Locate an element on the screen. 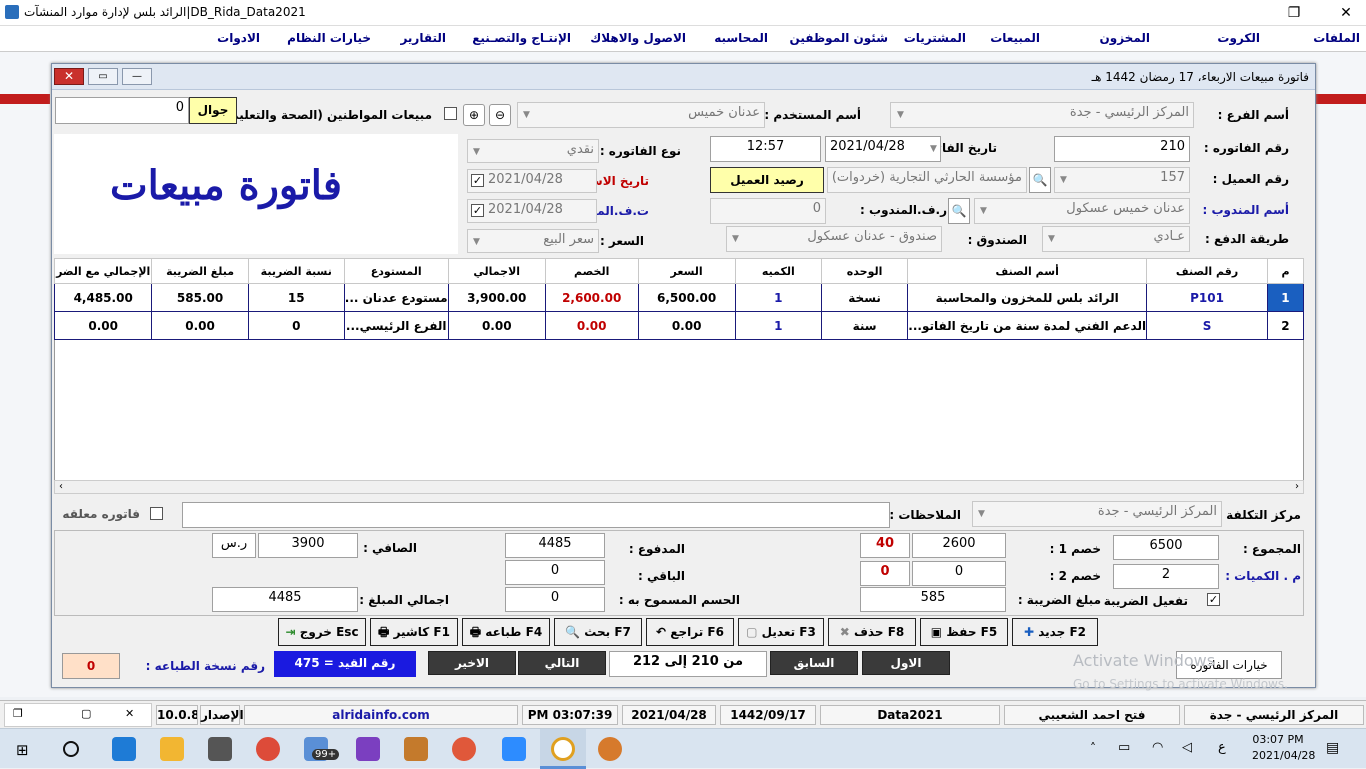  save-button: F5 حفظ ▣ is located at coordinates (964, 632).